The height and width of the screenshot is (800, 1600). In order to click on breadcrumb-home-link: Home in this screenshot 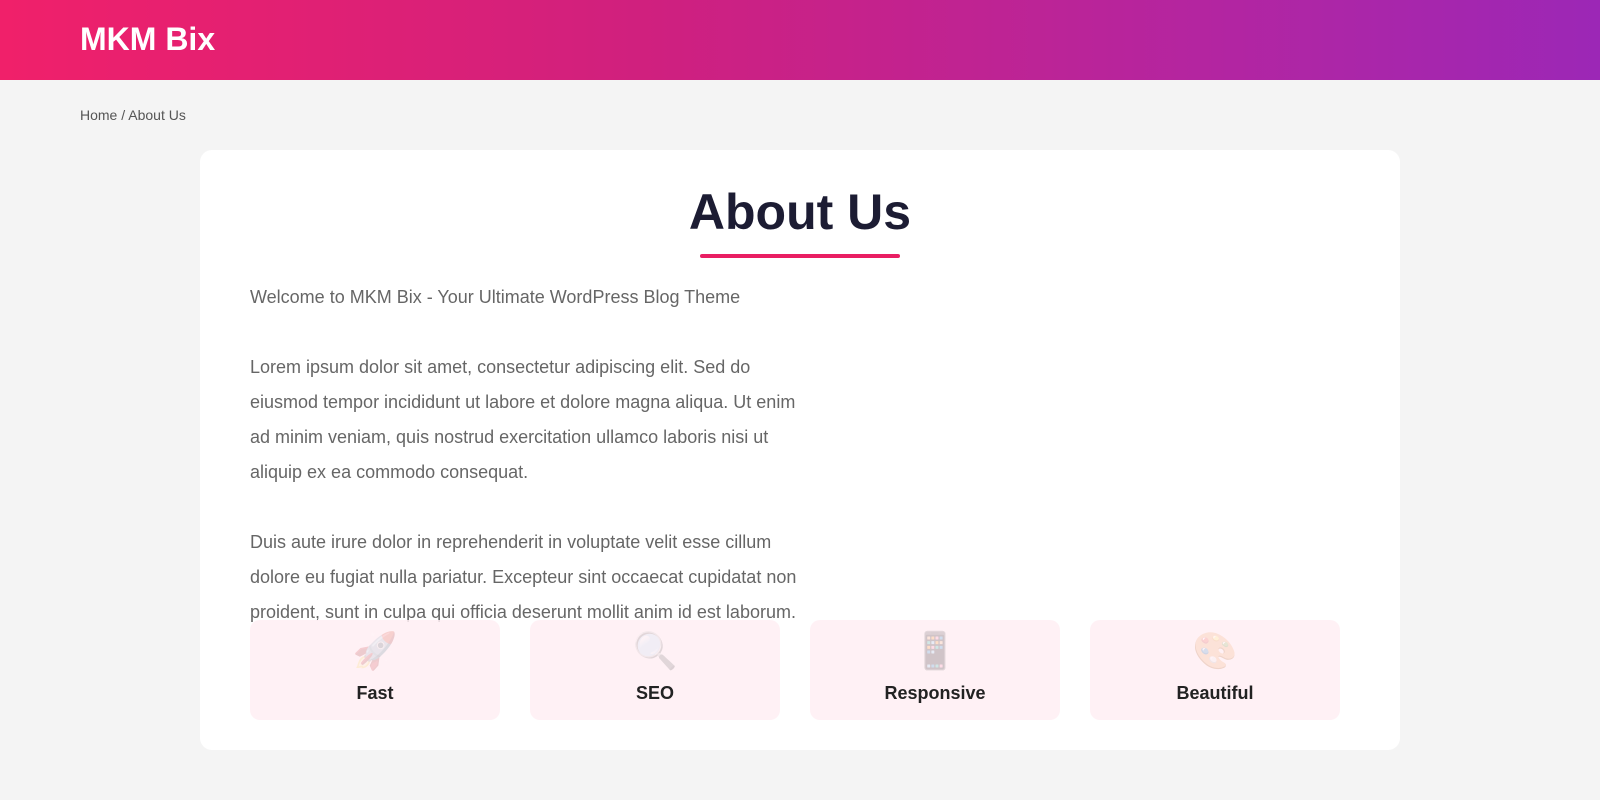, I will do `click(98, 115)`.